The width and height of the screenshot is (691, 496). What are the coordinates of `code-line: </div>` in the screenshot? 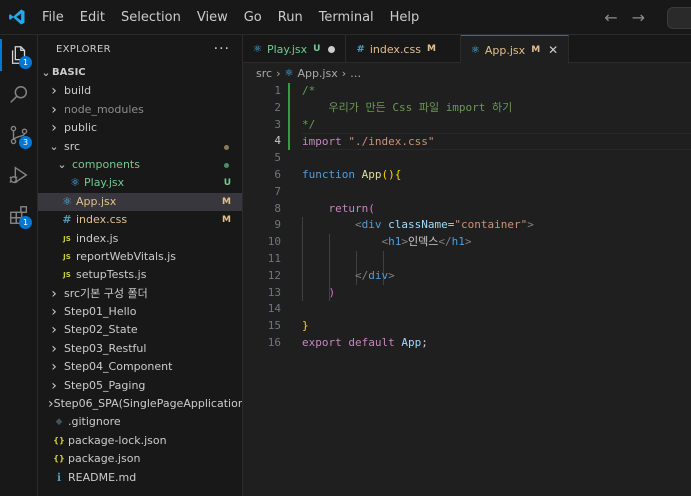 It's located at (496, 276).